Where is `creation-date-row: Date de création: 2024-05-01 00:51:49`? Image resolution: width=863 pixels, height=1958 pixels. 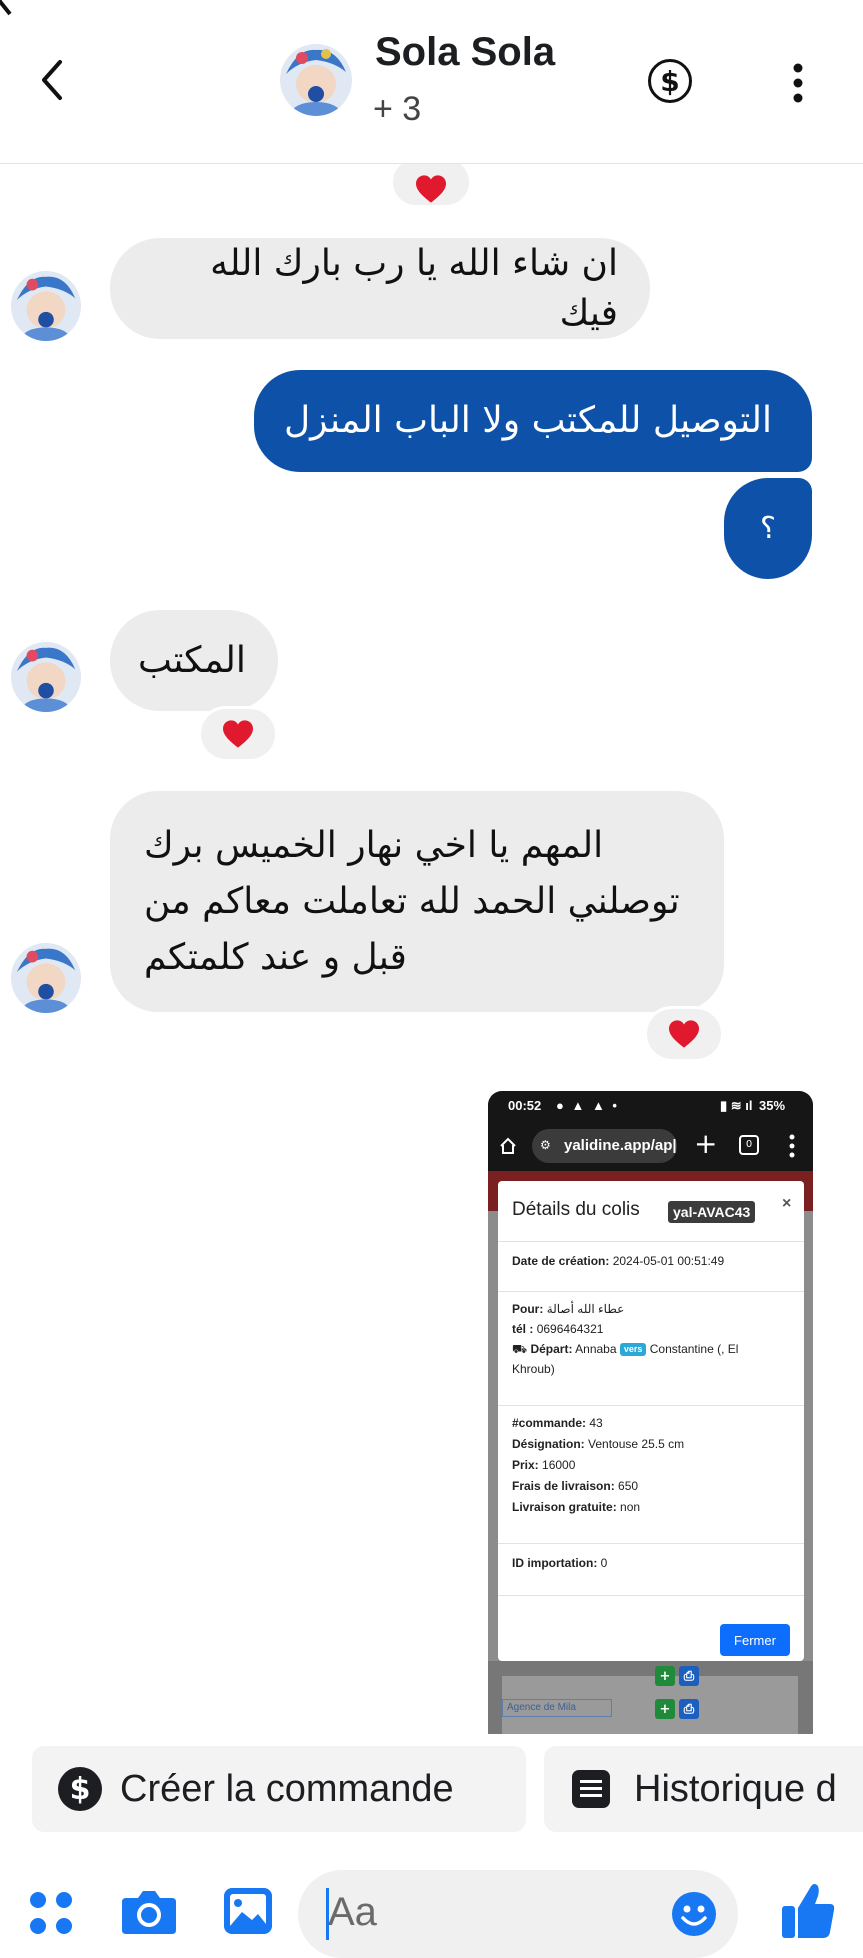
creation-date-row: Date de création: 2024-05-01 00:51:49 is located at coordinates (618, 1261).